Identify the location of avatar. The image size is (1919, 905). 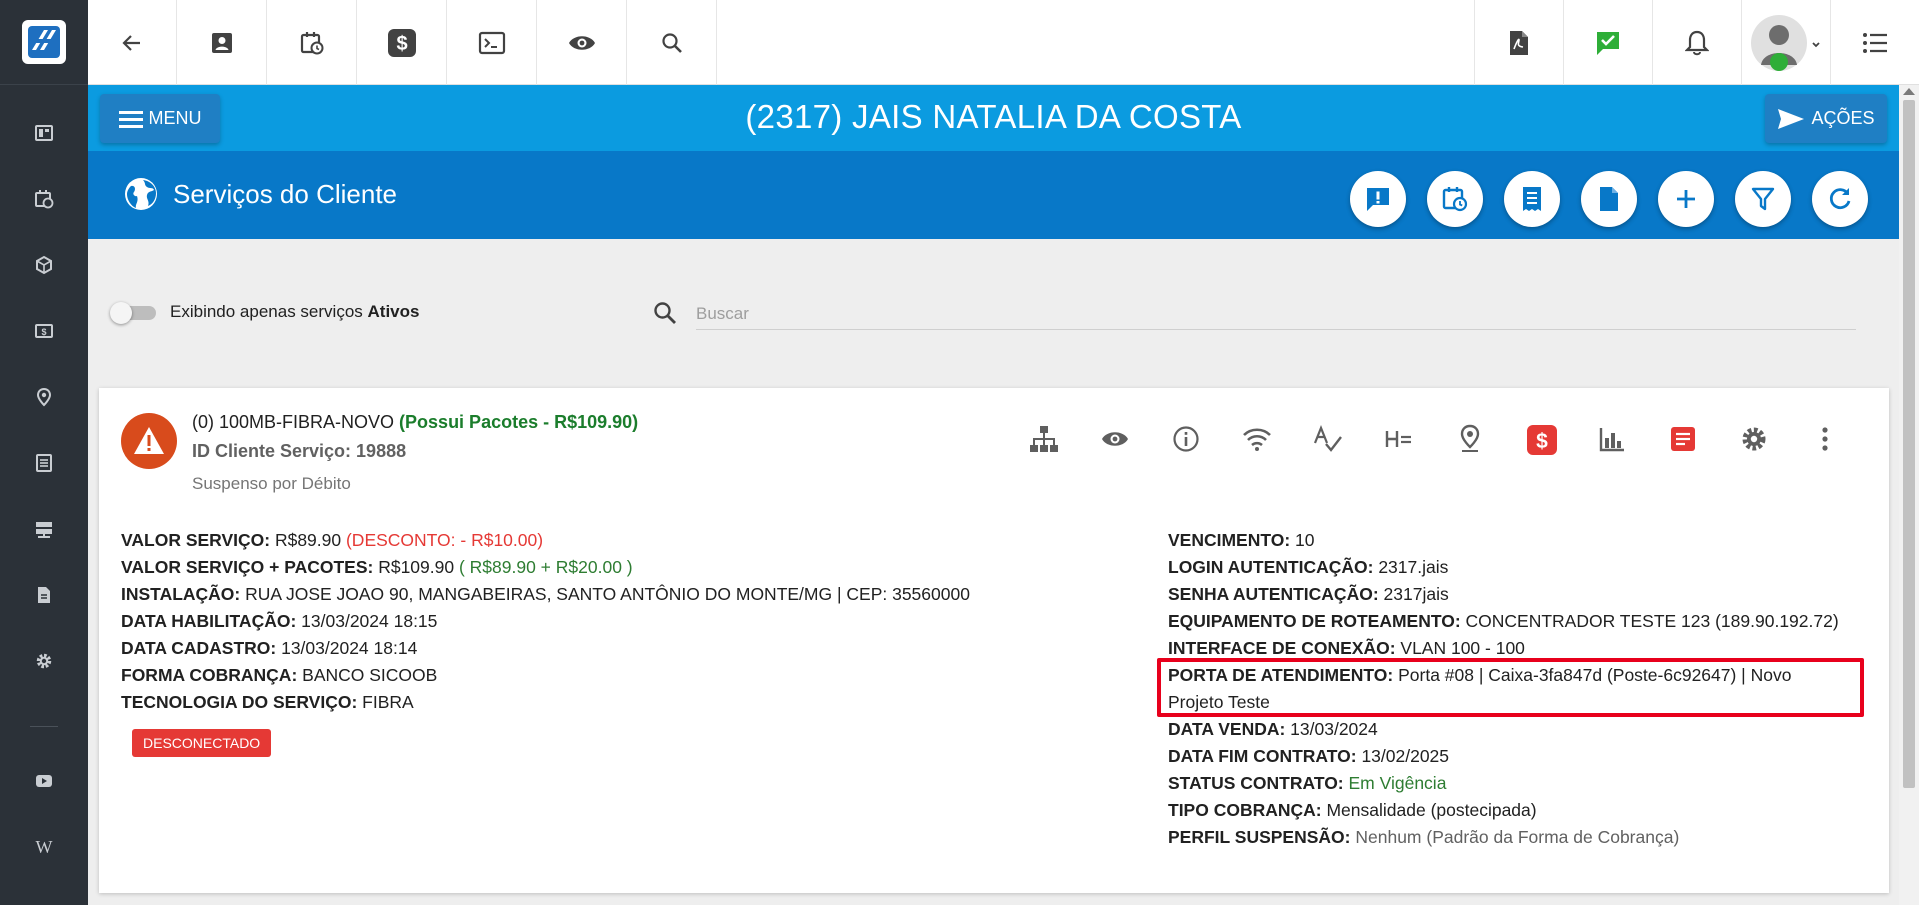
(1785, 42).